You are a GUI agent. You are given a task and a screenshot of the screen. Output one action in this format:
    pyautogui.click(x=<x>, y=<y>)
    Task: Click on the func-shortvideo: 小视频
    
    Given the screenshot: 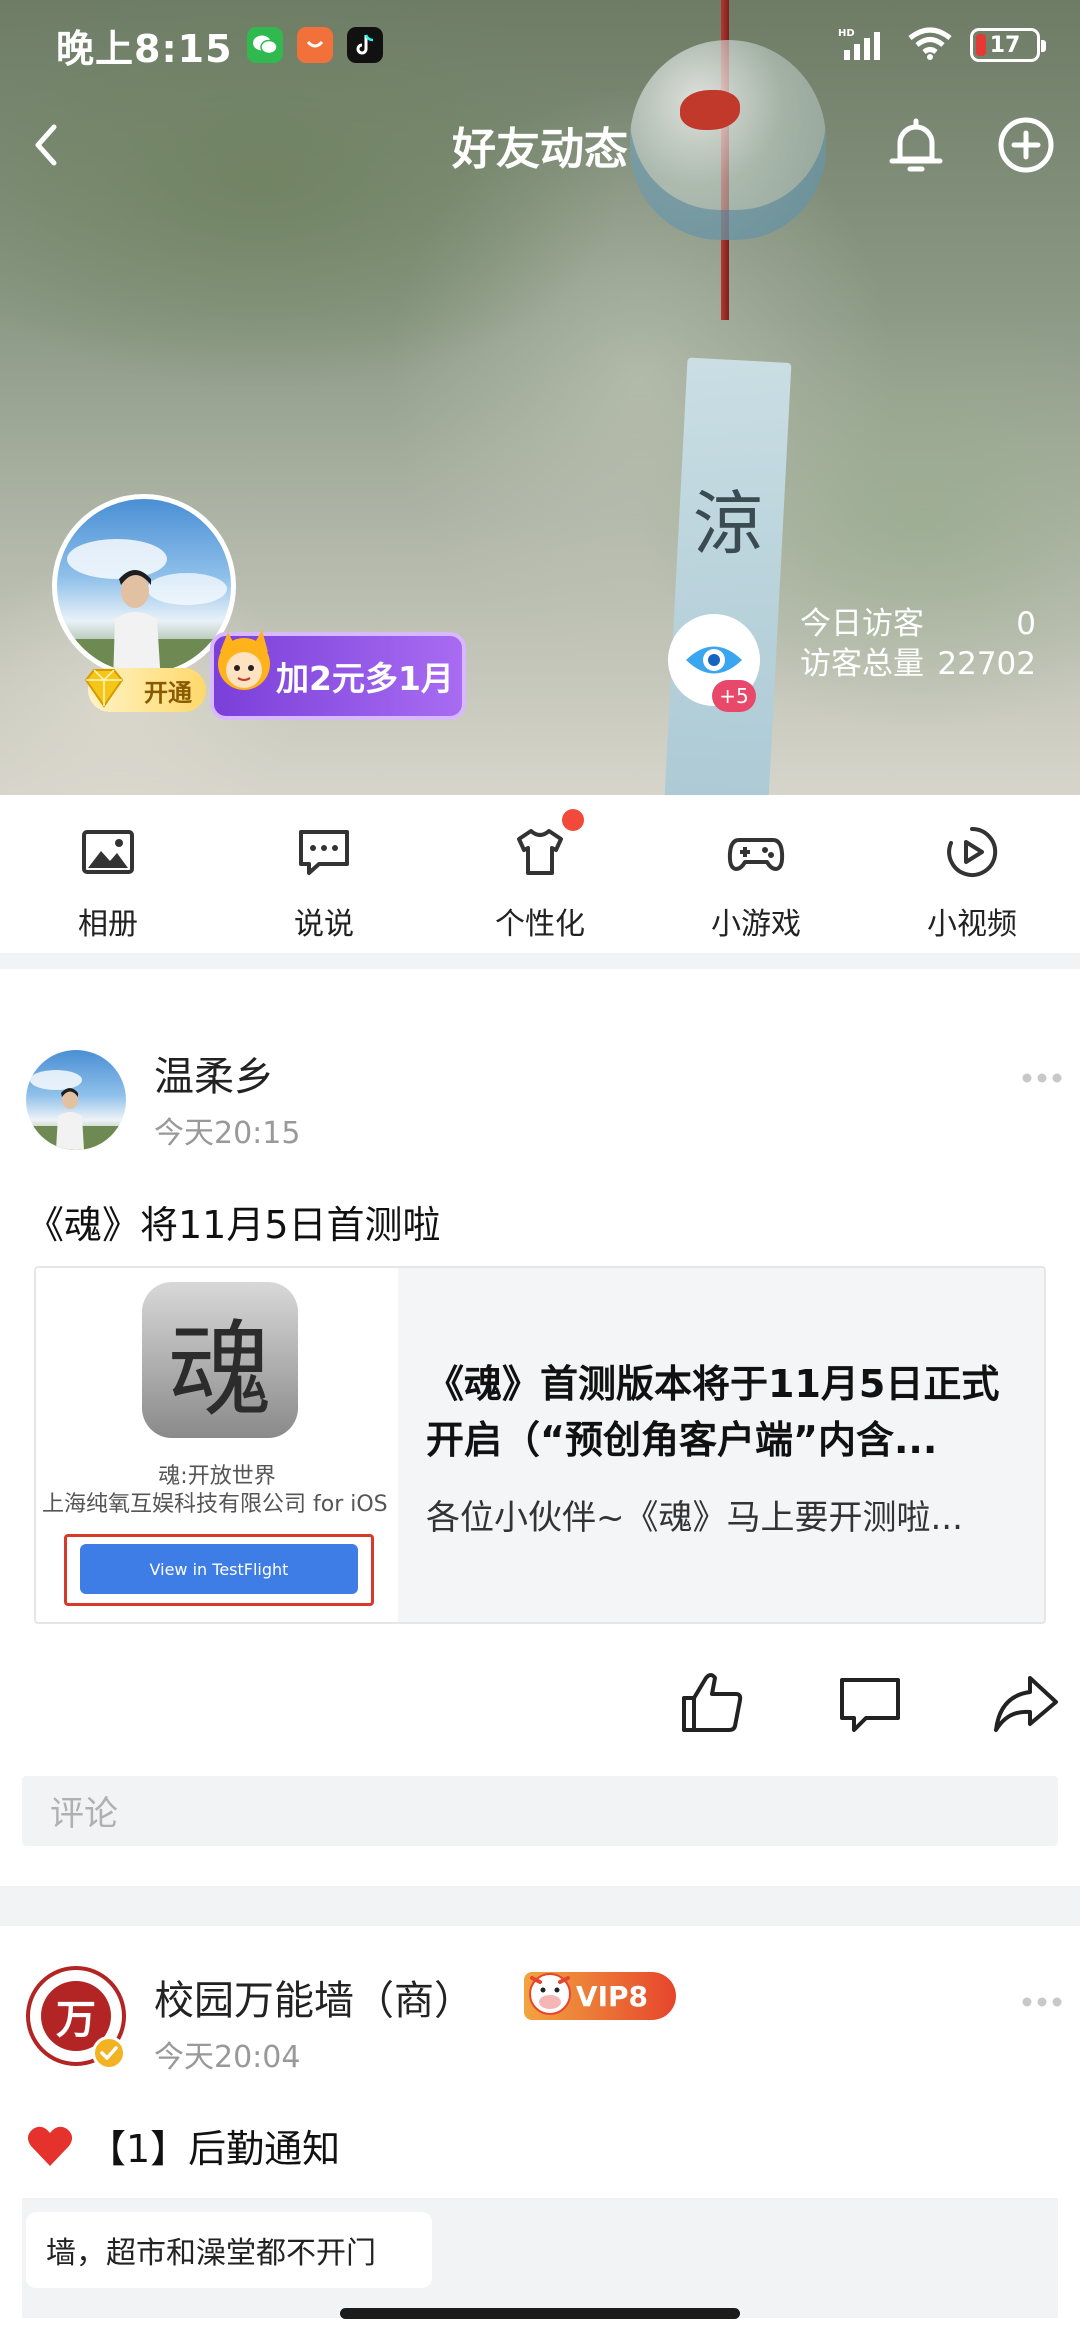 What is the action you would take?
    pyautogui.click(x=972, y=874)
    